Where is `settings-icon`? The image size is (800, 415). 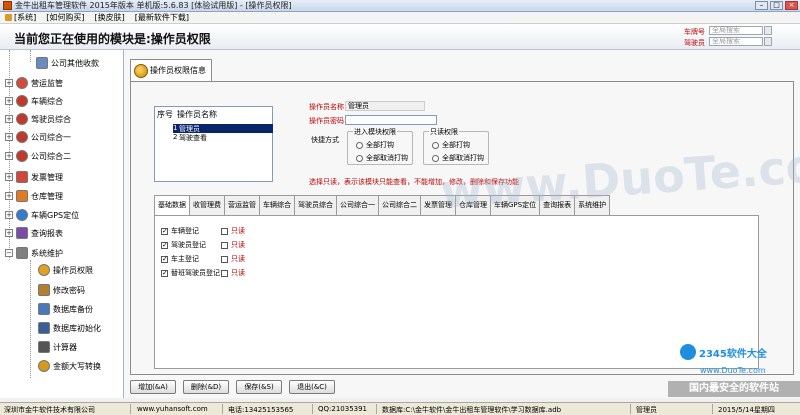 settings-icon is located at coordinates (22, 253).